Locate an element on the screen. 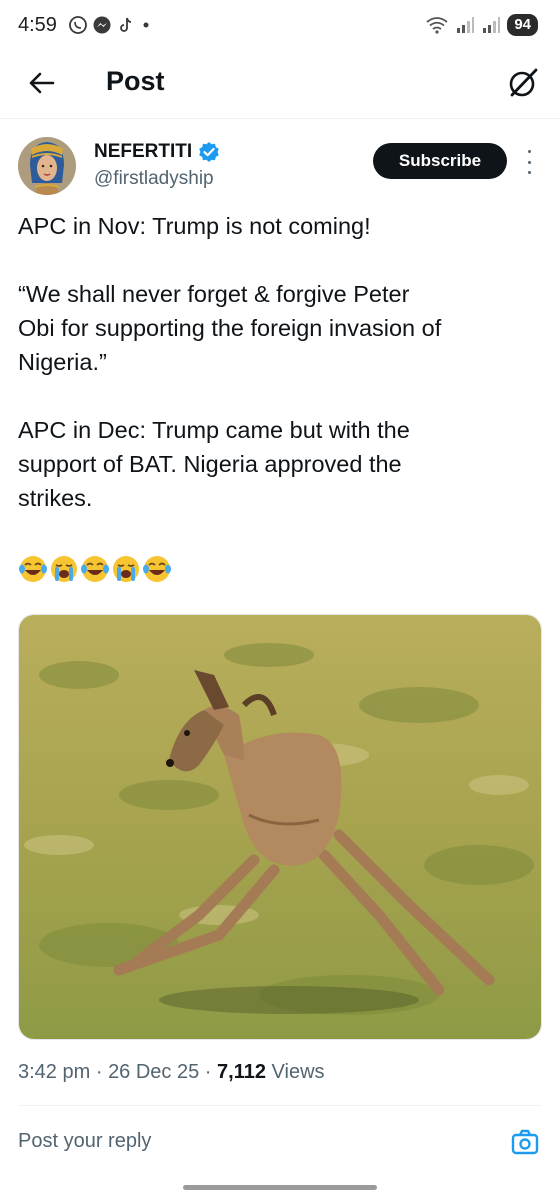  messenger-icon is located at coordinates (102, 25).